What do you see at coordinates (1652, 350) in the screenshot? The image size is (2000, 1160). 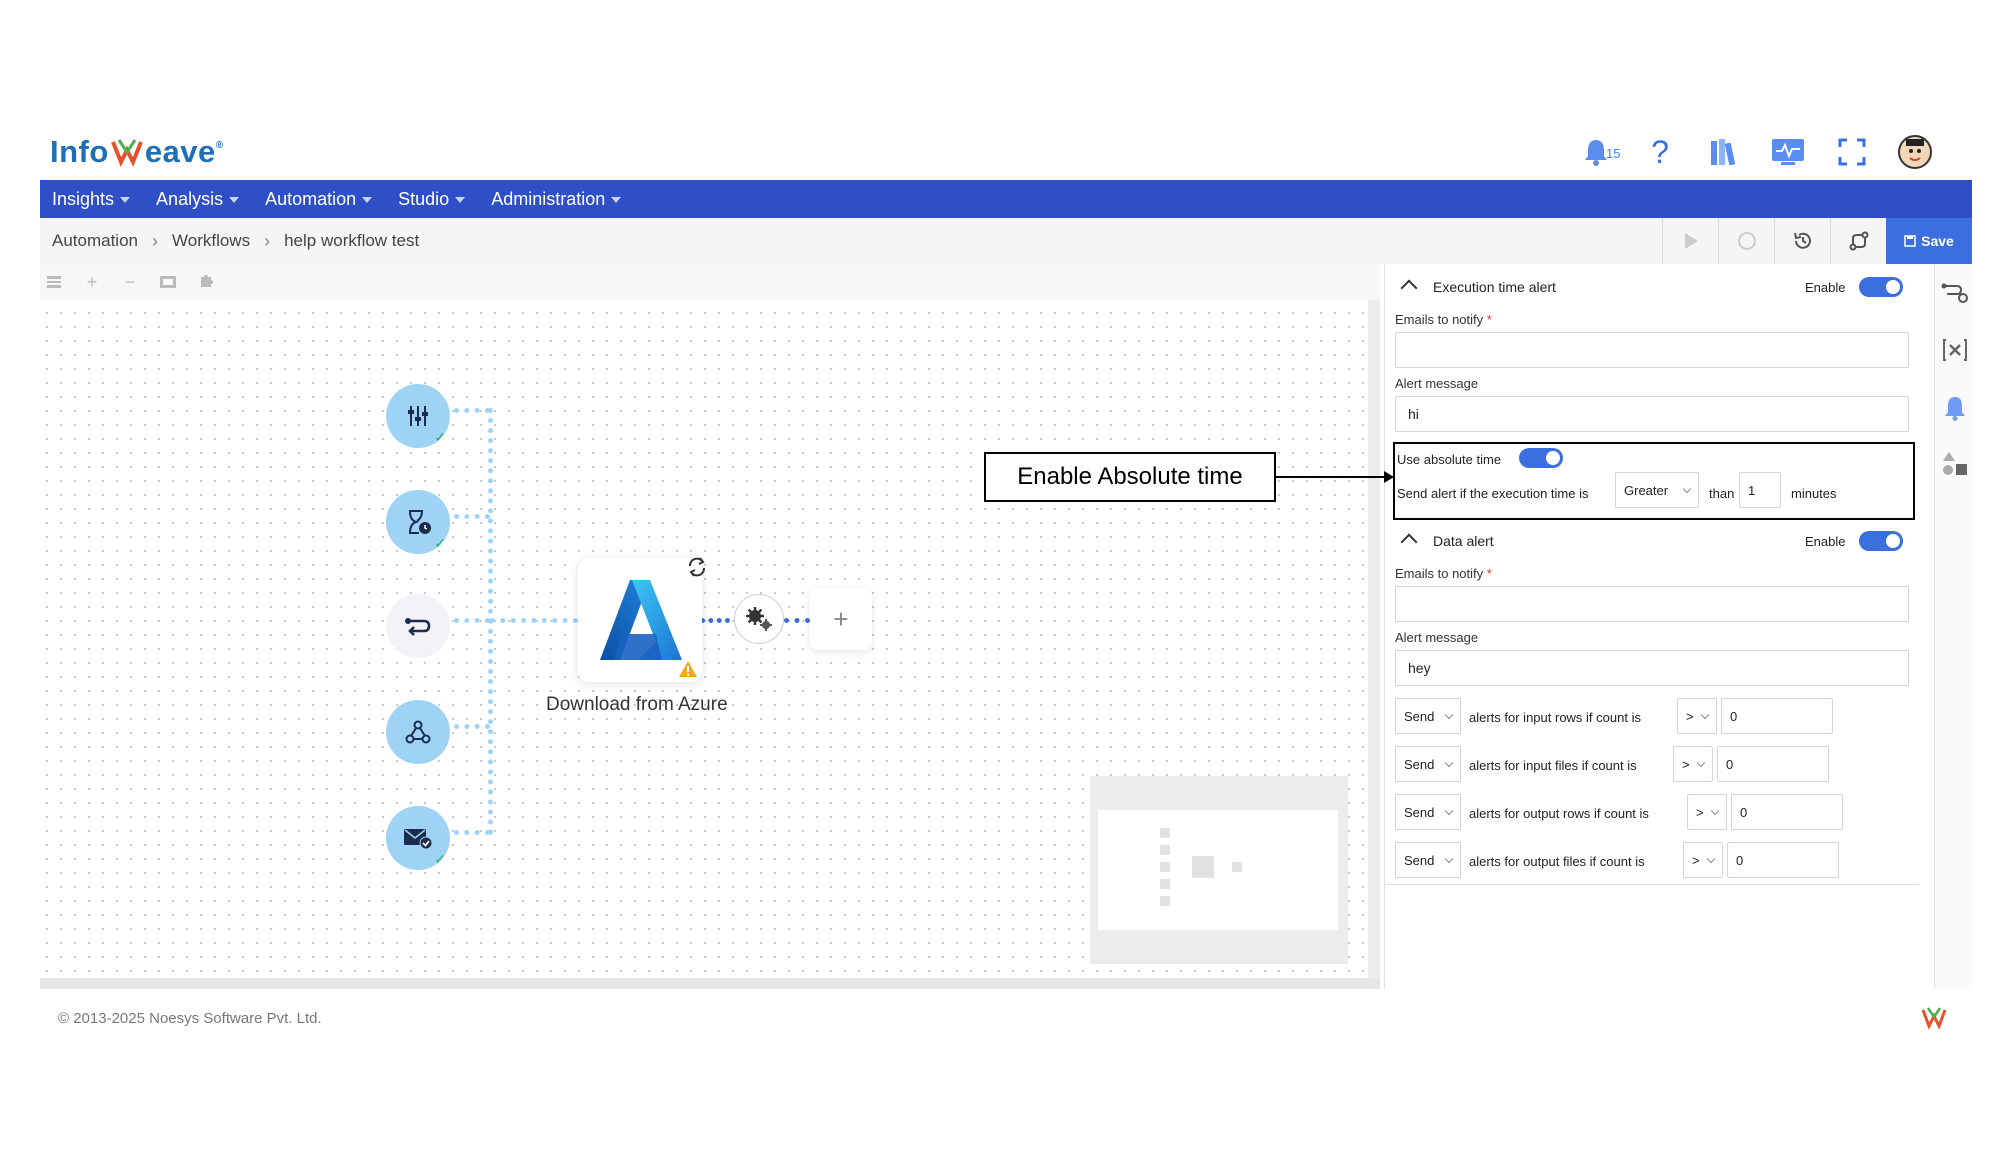 I see `execution-emails-input` at bounding box center [1652, 350].